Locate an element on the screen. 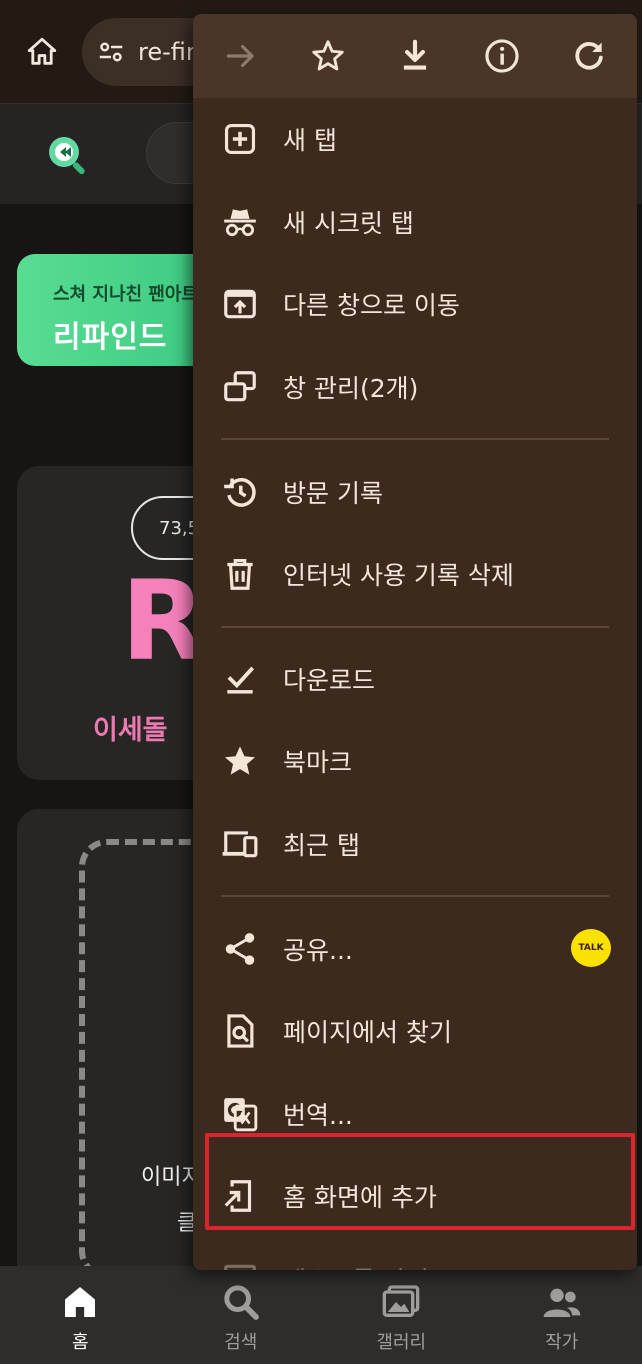 The width and height of the screenshot is (642, 1364). download-button is located at coordinates (415, 56).